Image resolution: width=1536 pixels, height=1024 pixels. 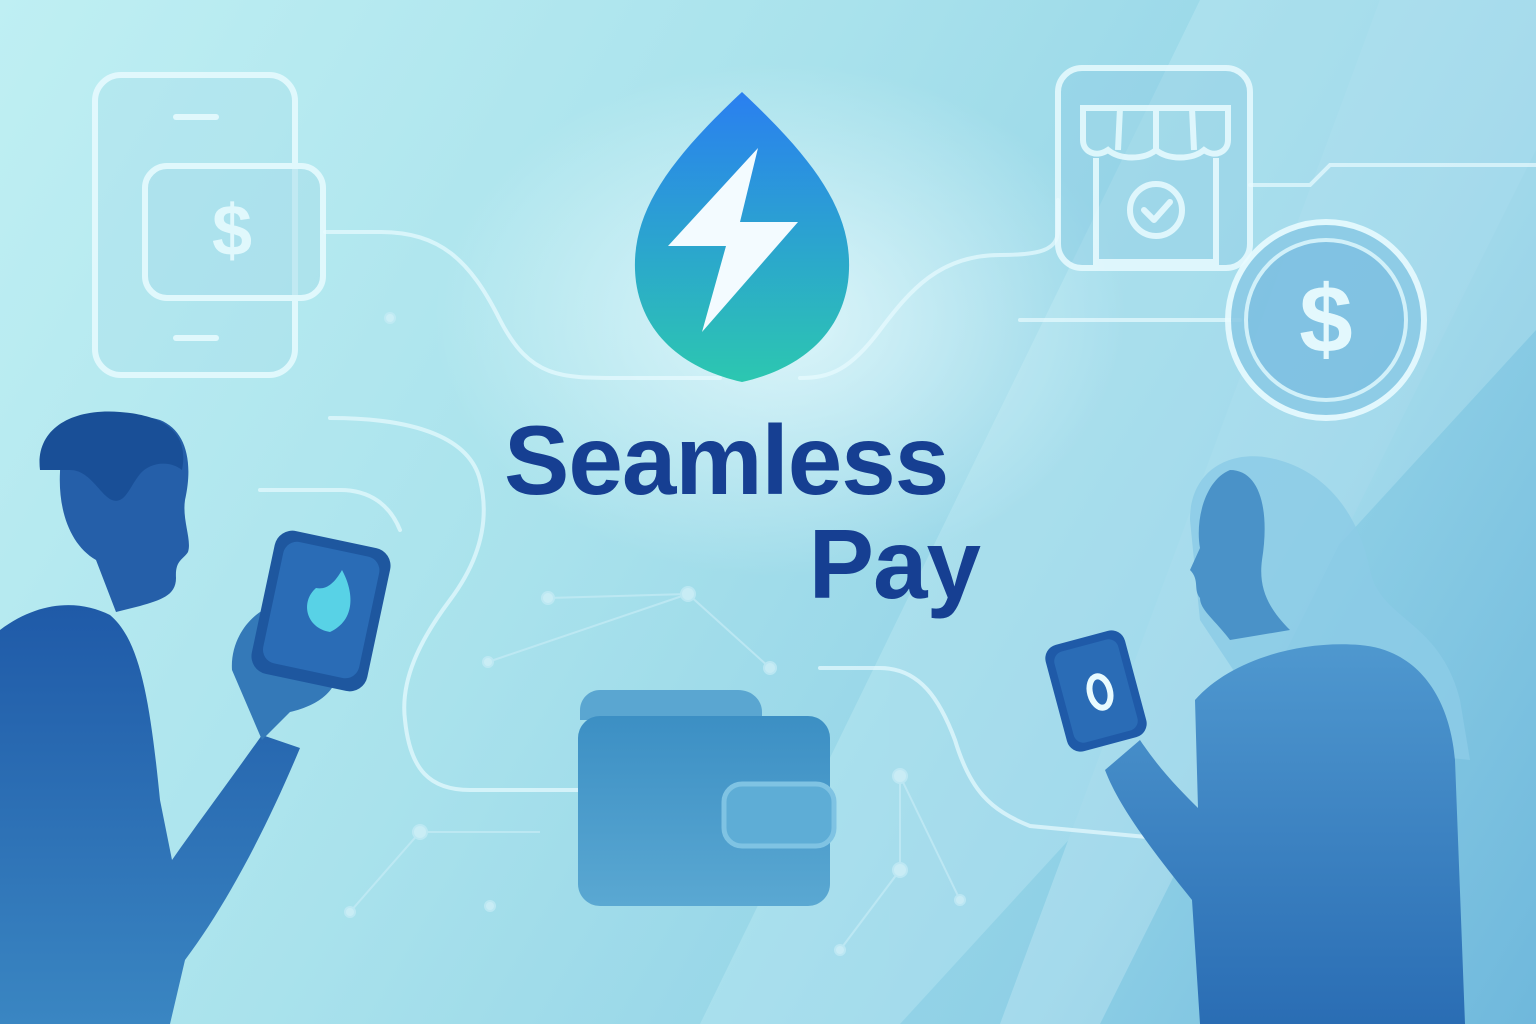 What do you see at coordinates (726, 460) in the screenshot?
I see `brand-title-line-1: Seamless` at bounding box center [726, 460].